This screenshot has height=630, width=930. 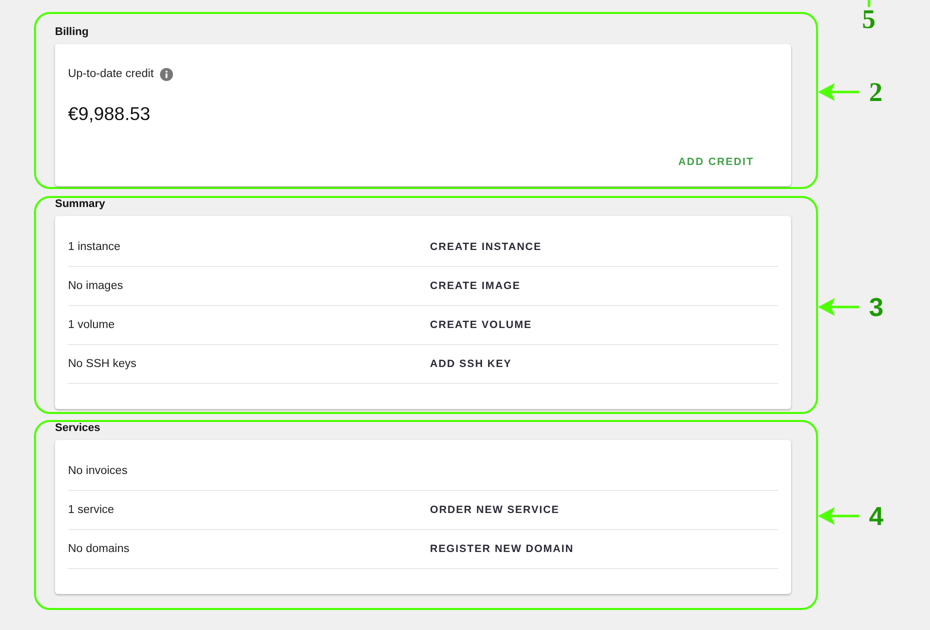 I want to click on section-heading: Billing, so click(x=72, y=32).